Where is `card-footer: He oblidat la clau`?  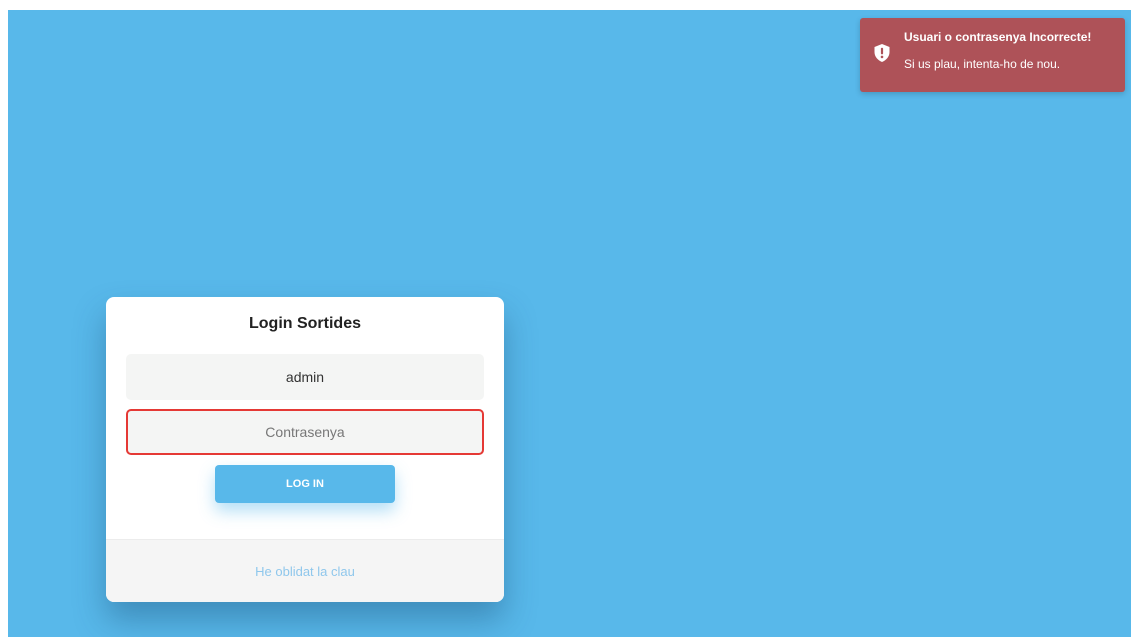 card-footer: He oblidat la clau is located at coordinates (305, 570).